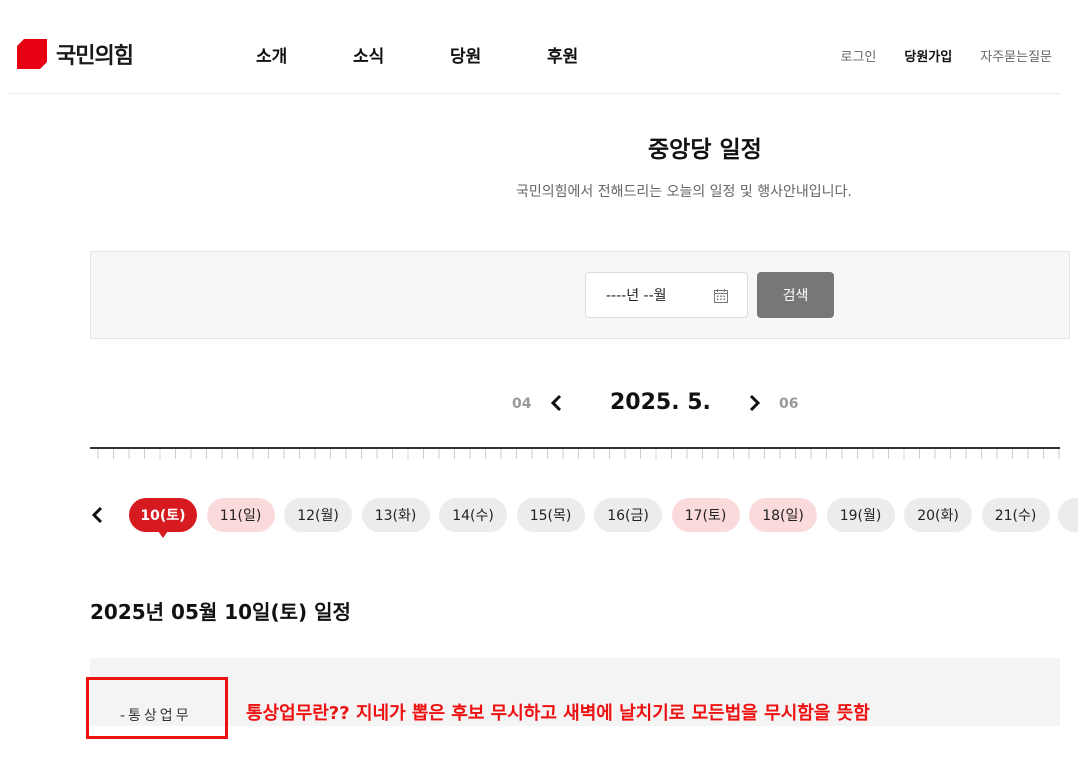 The height and width of the screenshot is (759, 1078). I want to click on schedule-heading: 2025년 05월 10일(토) 일정, so click(220, 612).